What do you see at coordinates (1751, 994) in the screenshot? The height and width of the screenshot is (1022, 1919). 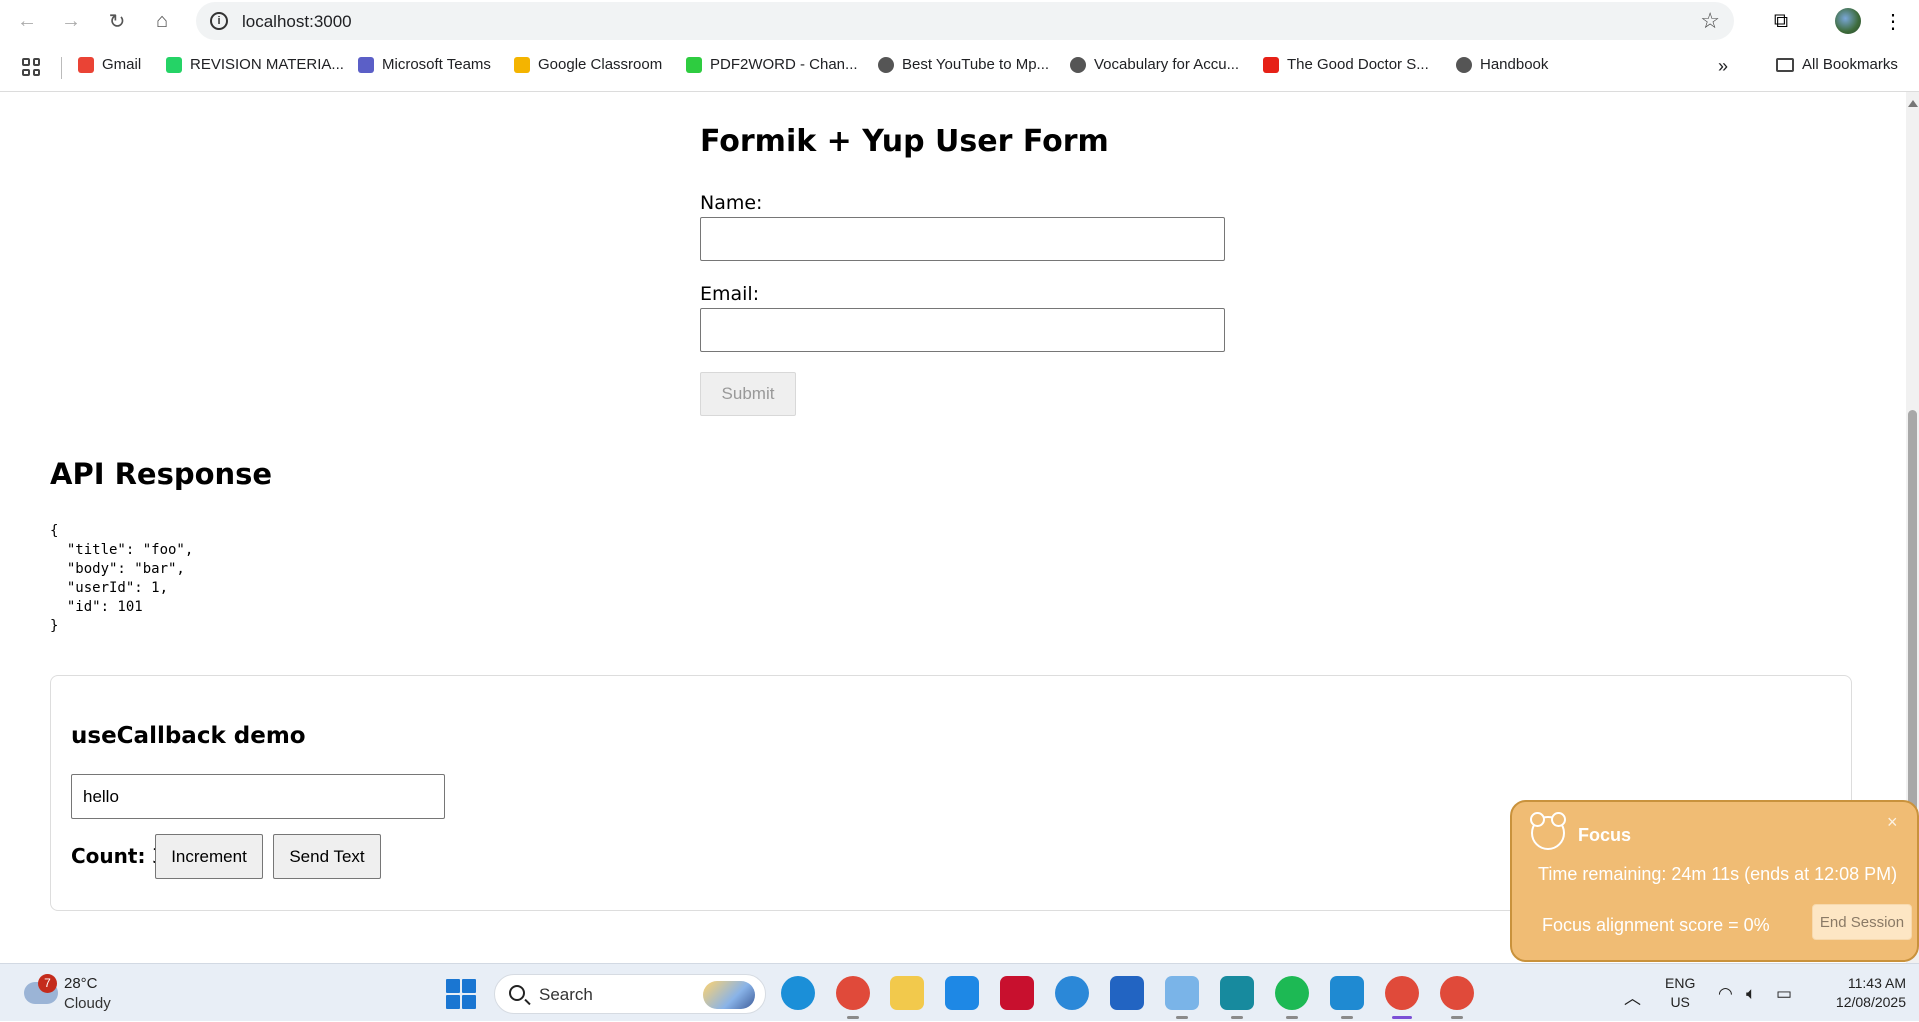 I see `volume-icon: 🔈︎` at bounding box center [1751, 994].